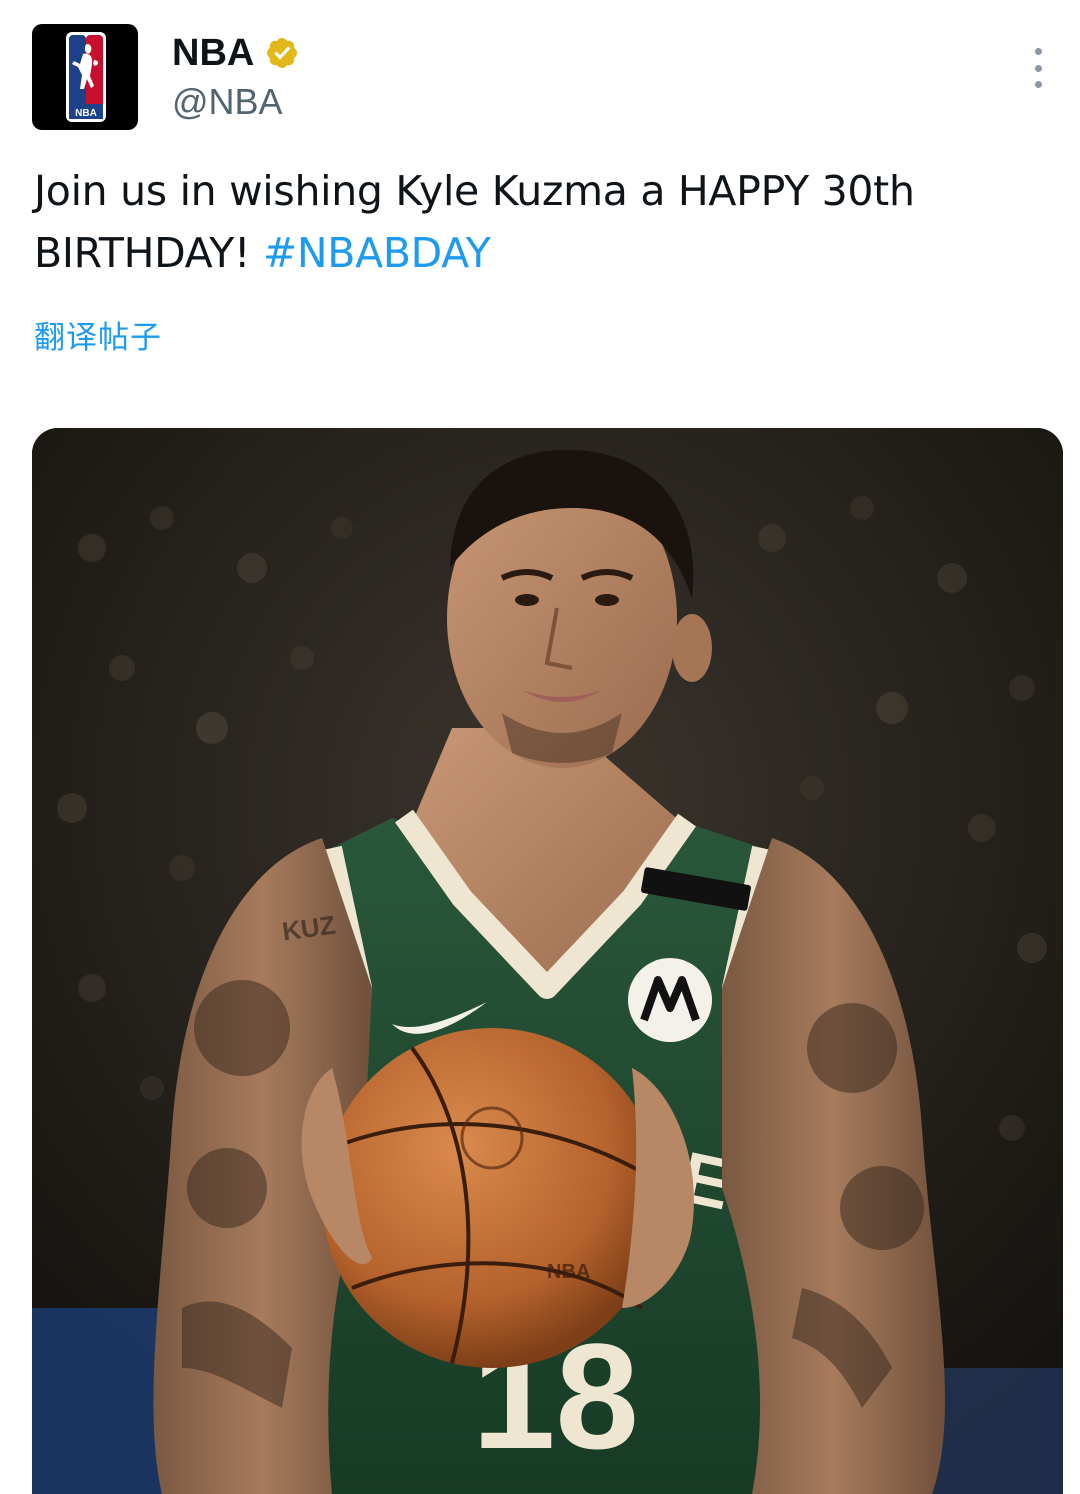 This screenshot has height=1494, width=1080. I want to click on tweet-header: NBA NBA @NBA, so click(540, 78).